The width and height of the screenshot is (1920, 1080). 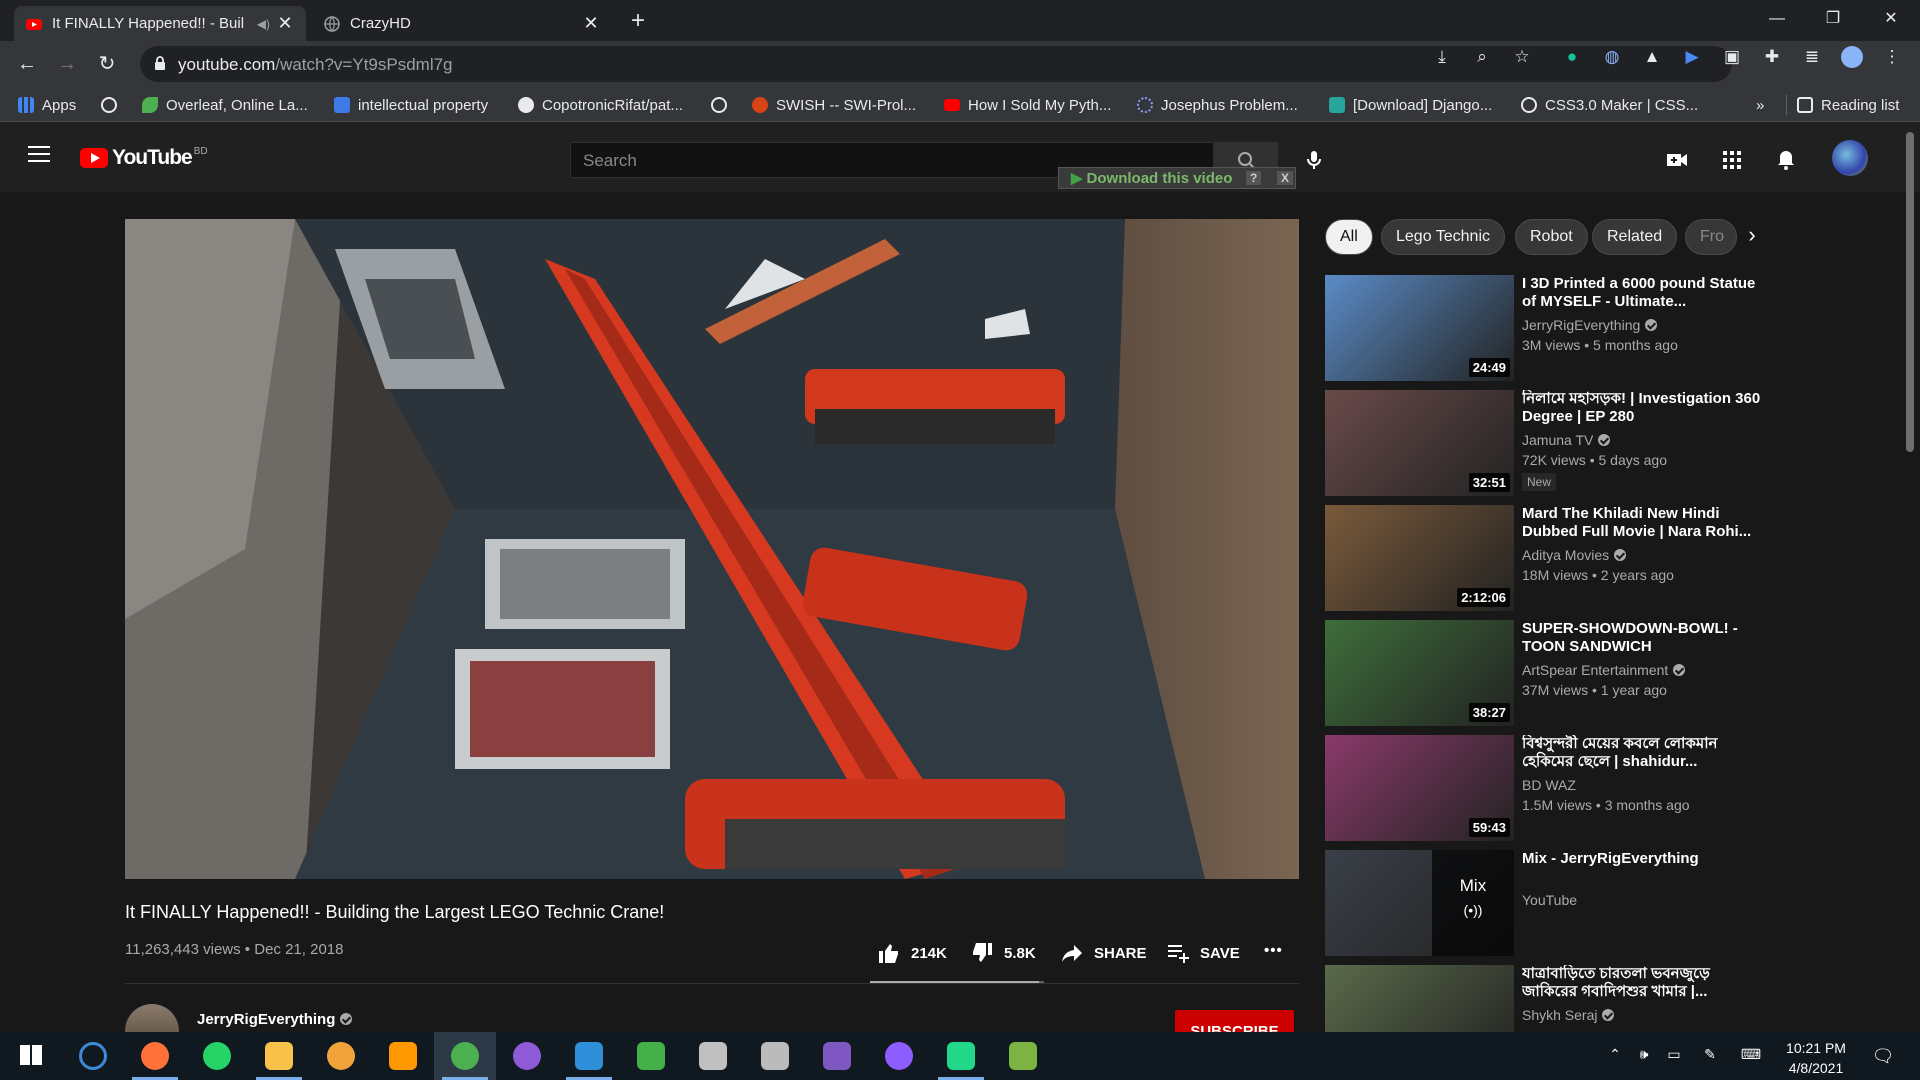 What do you see at coordinates (1568, 1015) in the screenshot?
I see `recommendation-channel: Shykh Seraj` at bounding box center [1568, 1015].